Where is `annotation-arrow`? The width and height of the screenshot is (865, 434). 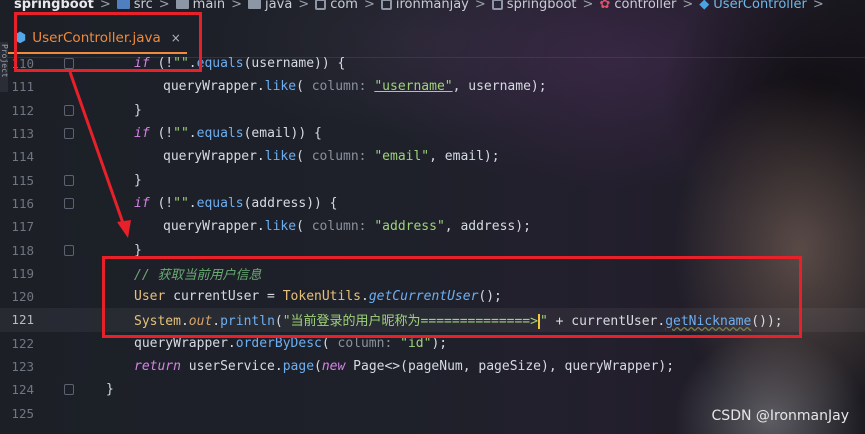
annotation-arrow is located at coordinates (99, 154).